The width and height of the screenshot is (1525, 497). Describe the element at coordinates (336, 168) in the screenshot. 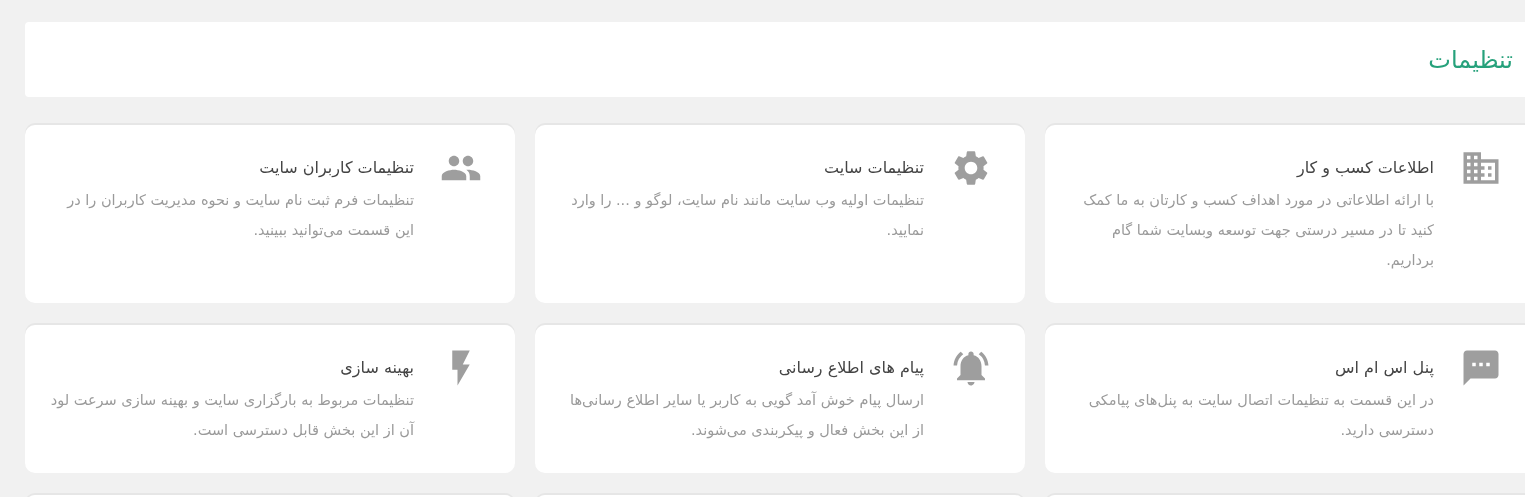

I see `card-title: تنظیمات کاربران سایت` at that location.